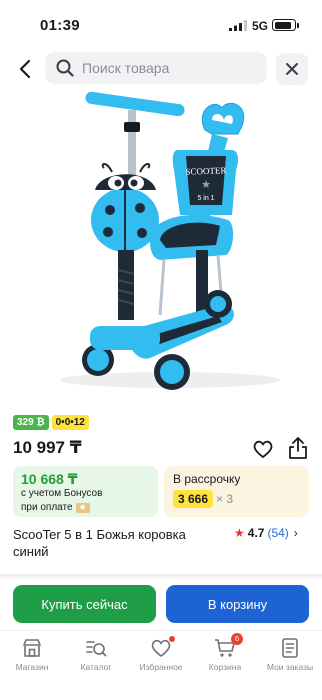 The width and height of the screenshot is (322, 700). What do you see at coordinates (70, 422) in the screenshot?
I see `installment-badge: 0•0•12` at bounding box center [70, 422].